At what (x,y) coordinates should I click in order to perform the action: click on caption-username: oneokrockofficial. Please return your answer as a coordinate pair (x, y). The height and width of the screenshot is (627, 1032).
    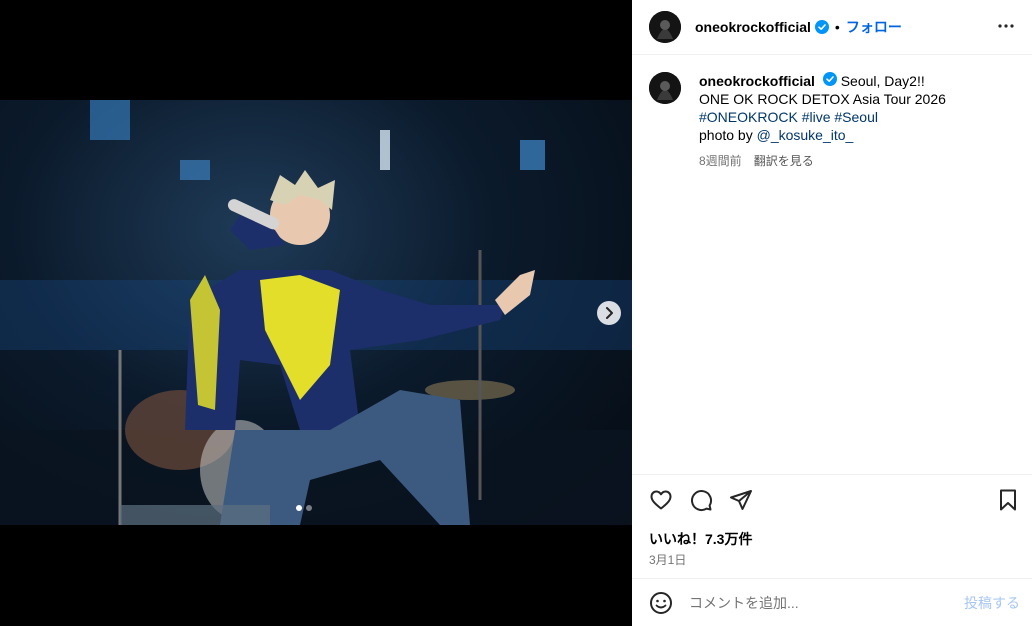
    Looking at the image, I should click on (757, 81).